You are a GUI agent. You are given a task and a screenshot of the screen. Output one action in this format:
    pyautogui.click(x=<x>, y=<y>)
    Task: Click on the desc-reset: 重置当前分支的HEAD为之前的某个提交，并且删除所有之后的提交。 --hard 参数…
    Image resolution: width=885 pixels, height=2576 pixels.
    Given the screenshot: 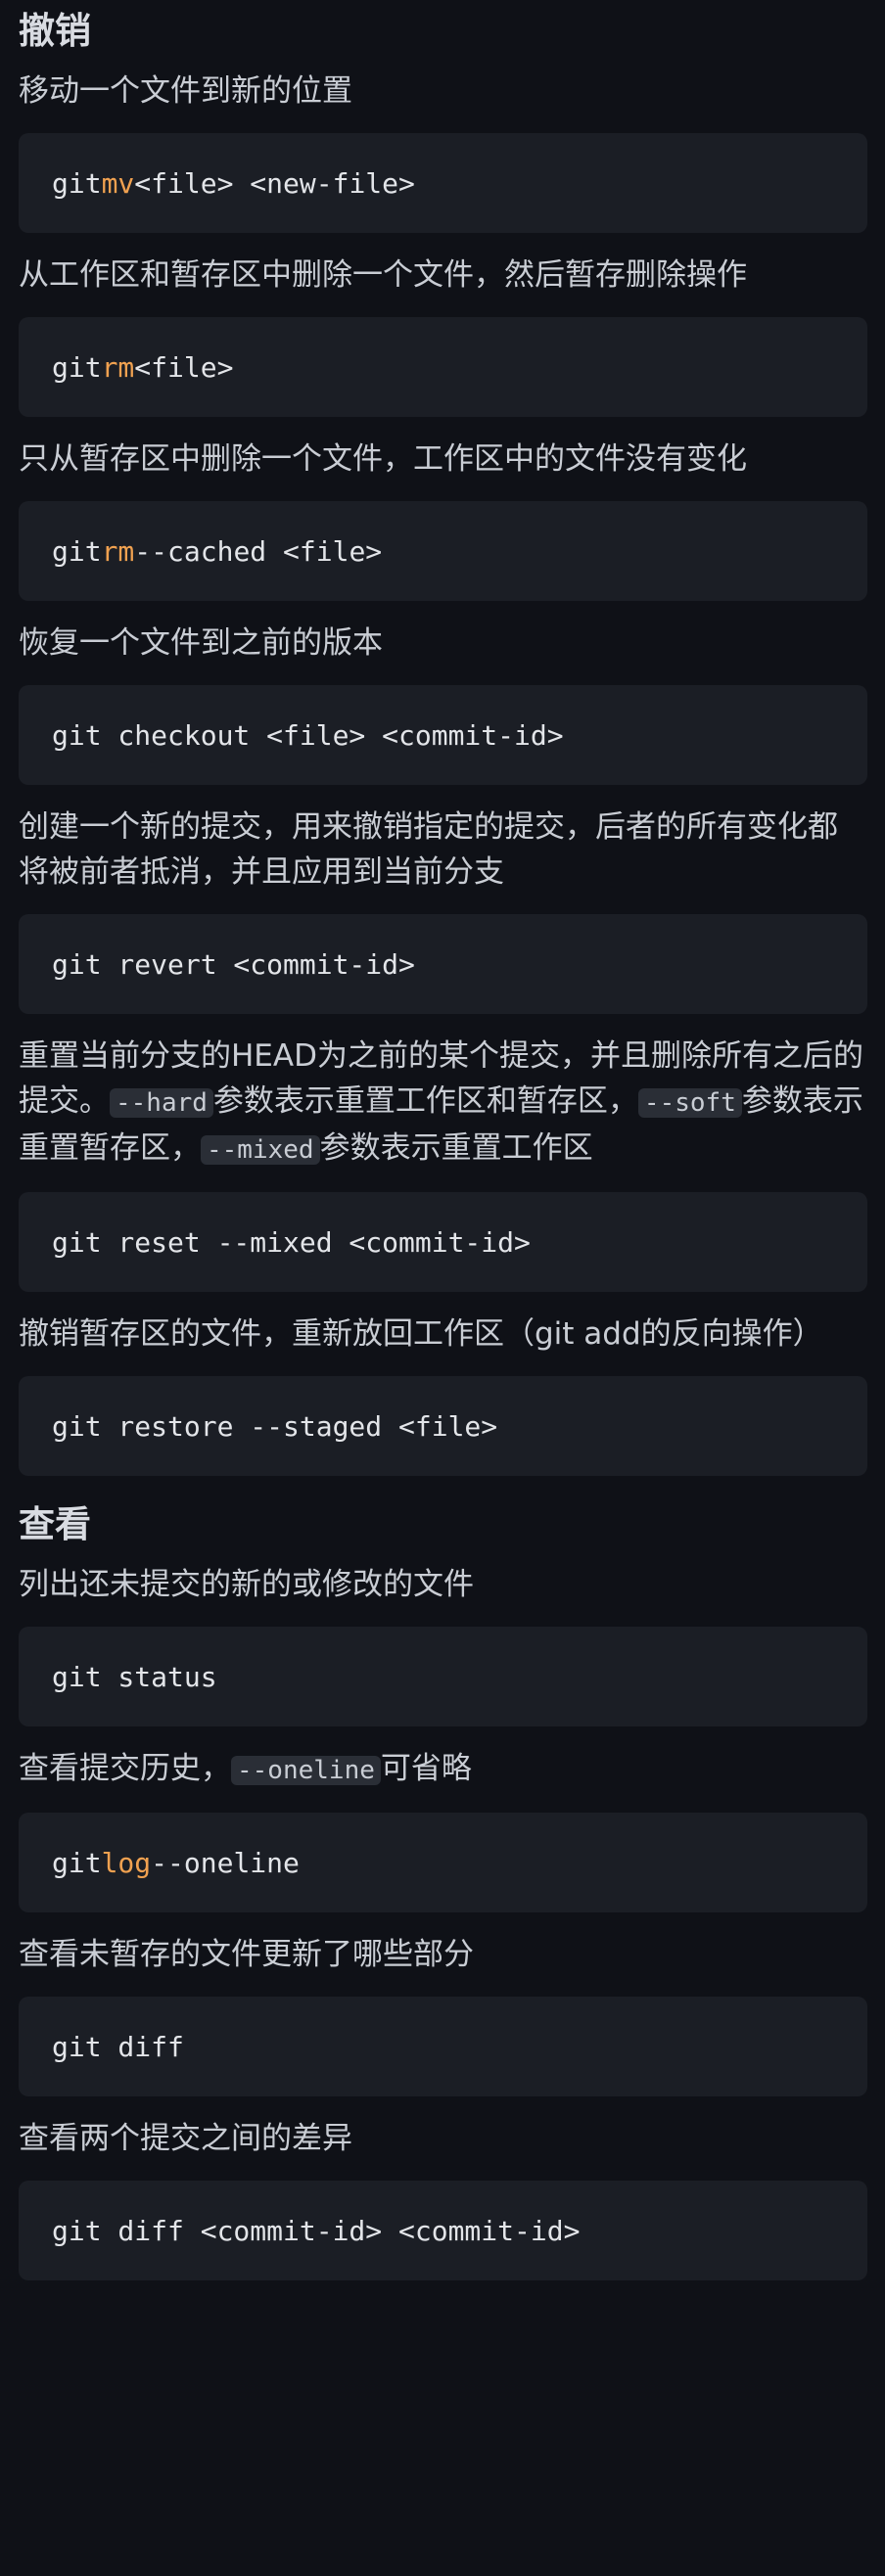 What is the action you would take?
    pyautogui.click(x=443, y=1103)
    